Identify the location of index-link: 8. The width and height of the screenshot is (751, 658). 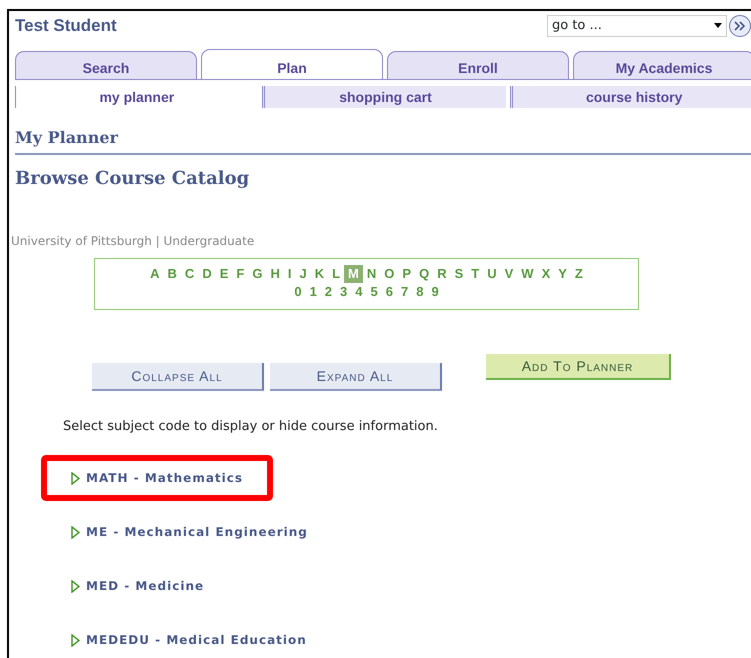
(420, 292).